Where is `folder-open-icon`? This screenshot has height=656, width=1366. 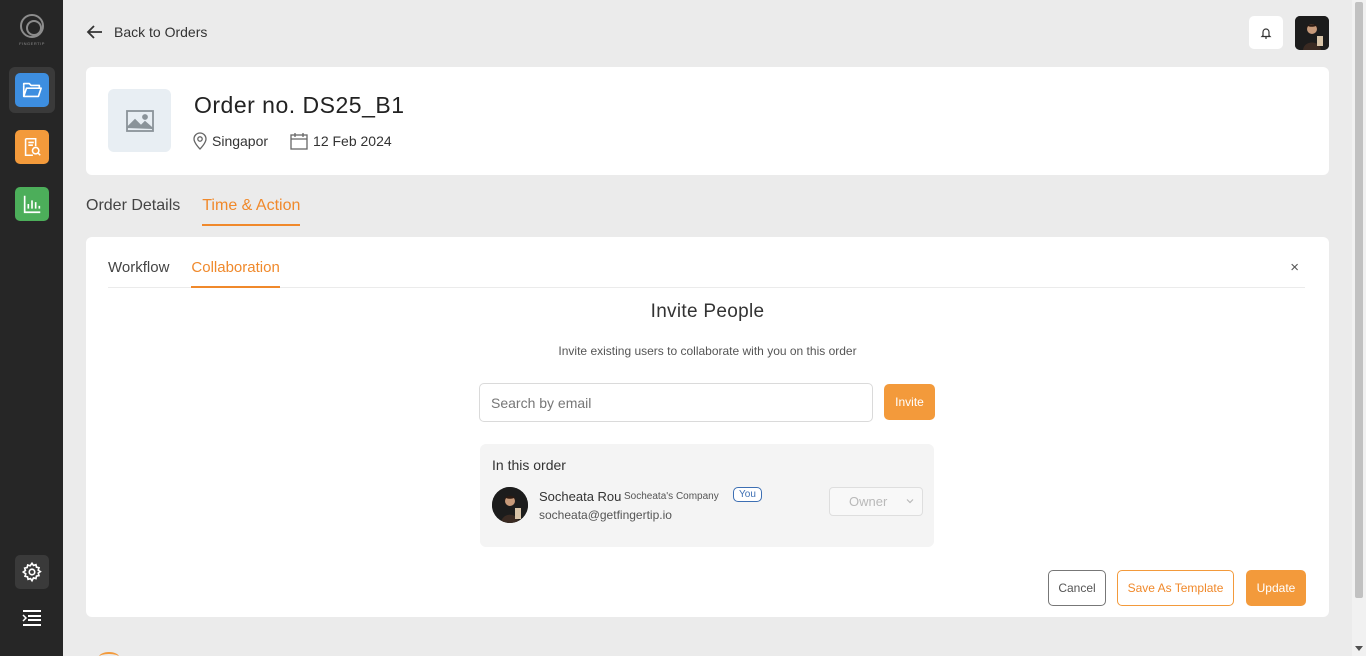
folder-open-icon is located at coordinates (32, 90).